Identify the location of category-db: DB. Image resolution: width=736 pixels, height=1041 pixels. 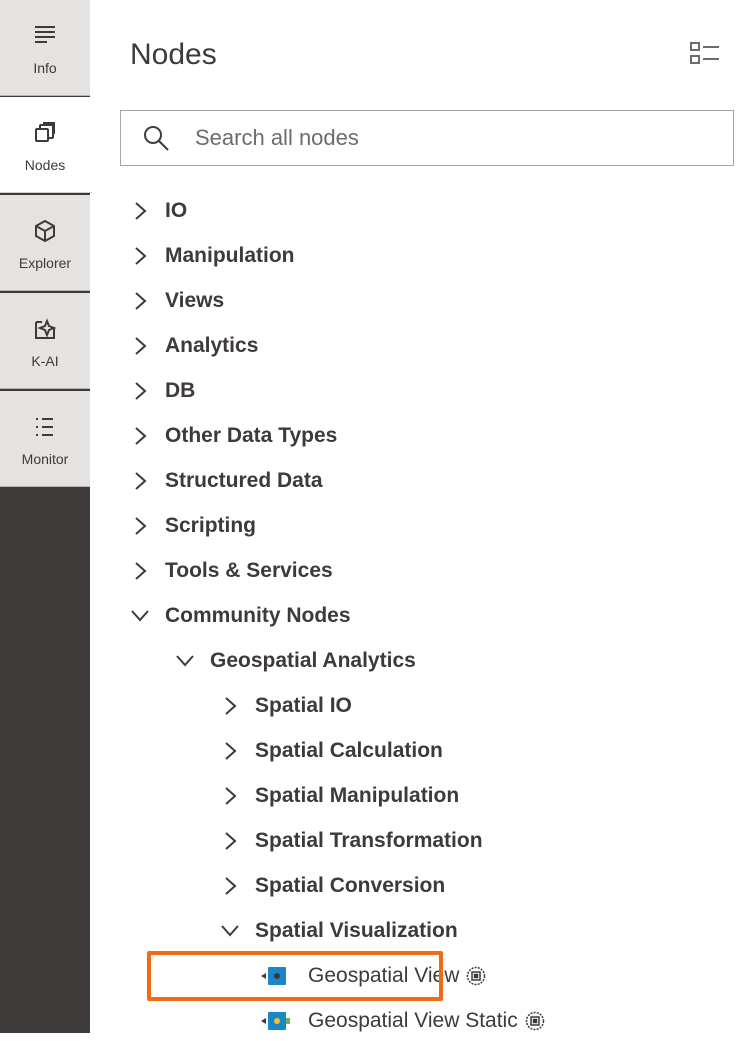
(161, 391).